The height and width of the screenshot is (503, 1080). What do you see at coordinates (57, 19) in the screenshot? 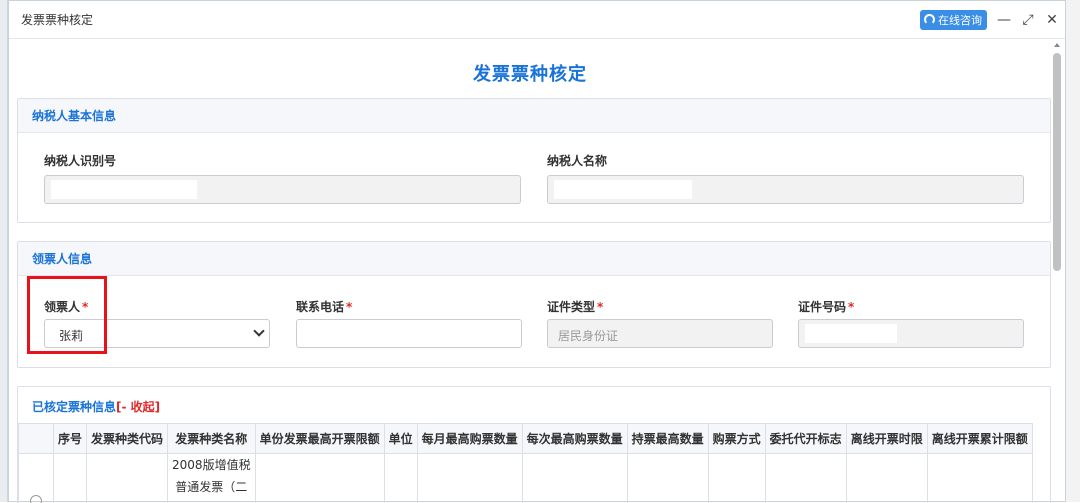
I see `dialog-title: 发票票种核定` at bounding box center [57, 19].